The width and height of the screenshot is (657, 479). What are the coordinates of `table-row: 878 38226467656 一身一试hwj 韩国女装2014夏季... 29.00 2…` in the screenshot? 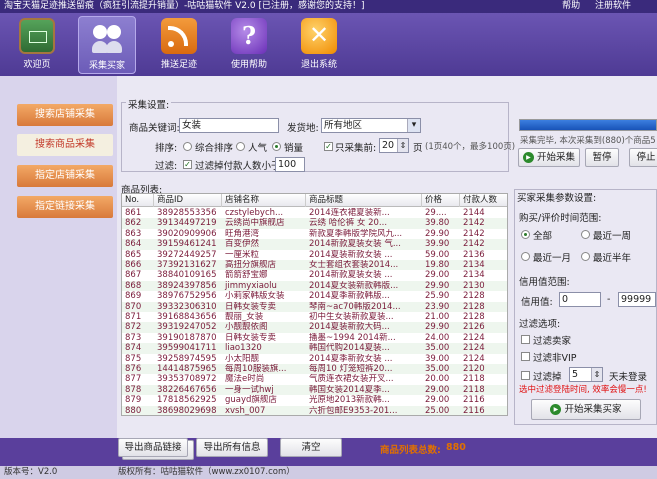 It's located at (314, 390).